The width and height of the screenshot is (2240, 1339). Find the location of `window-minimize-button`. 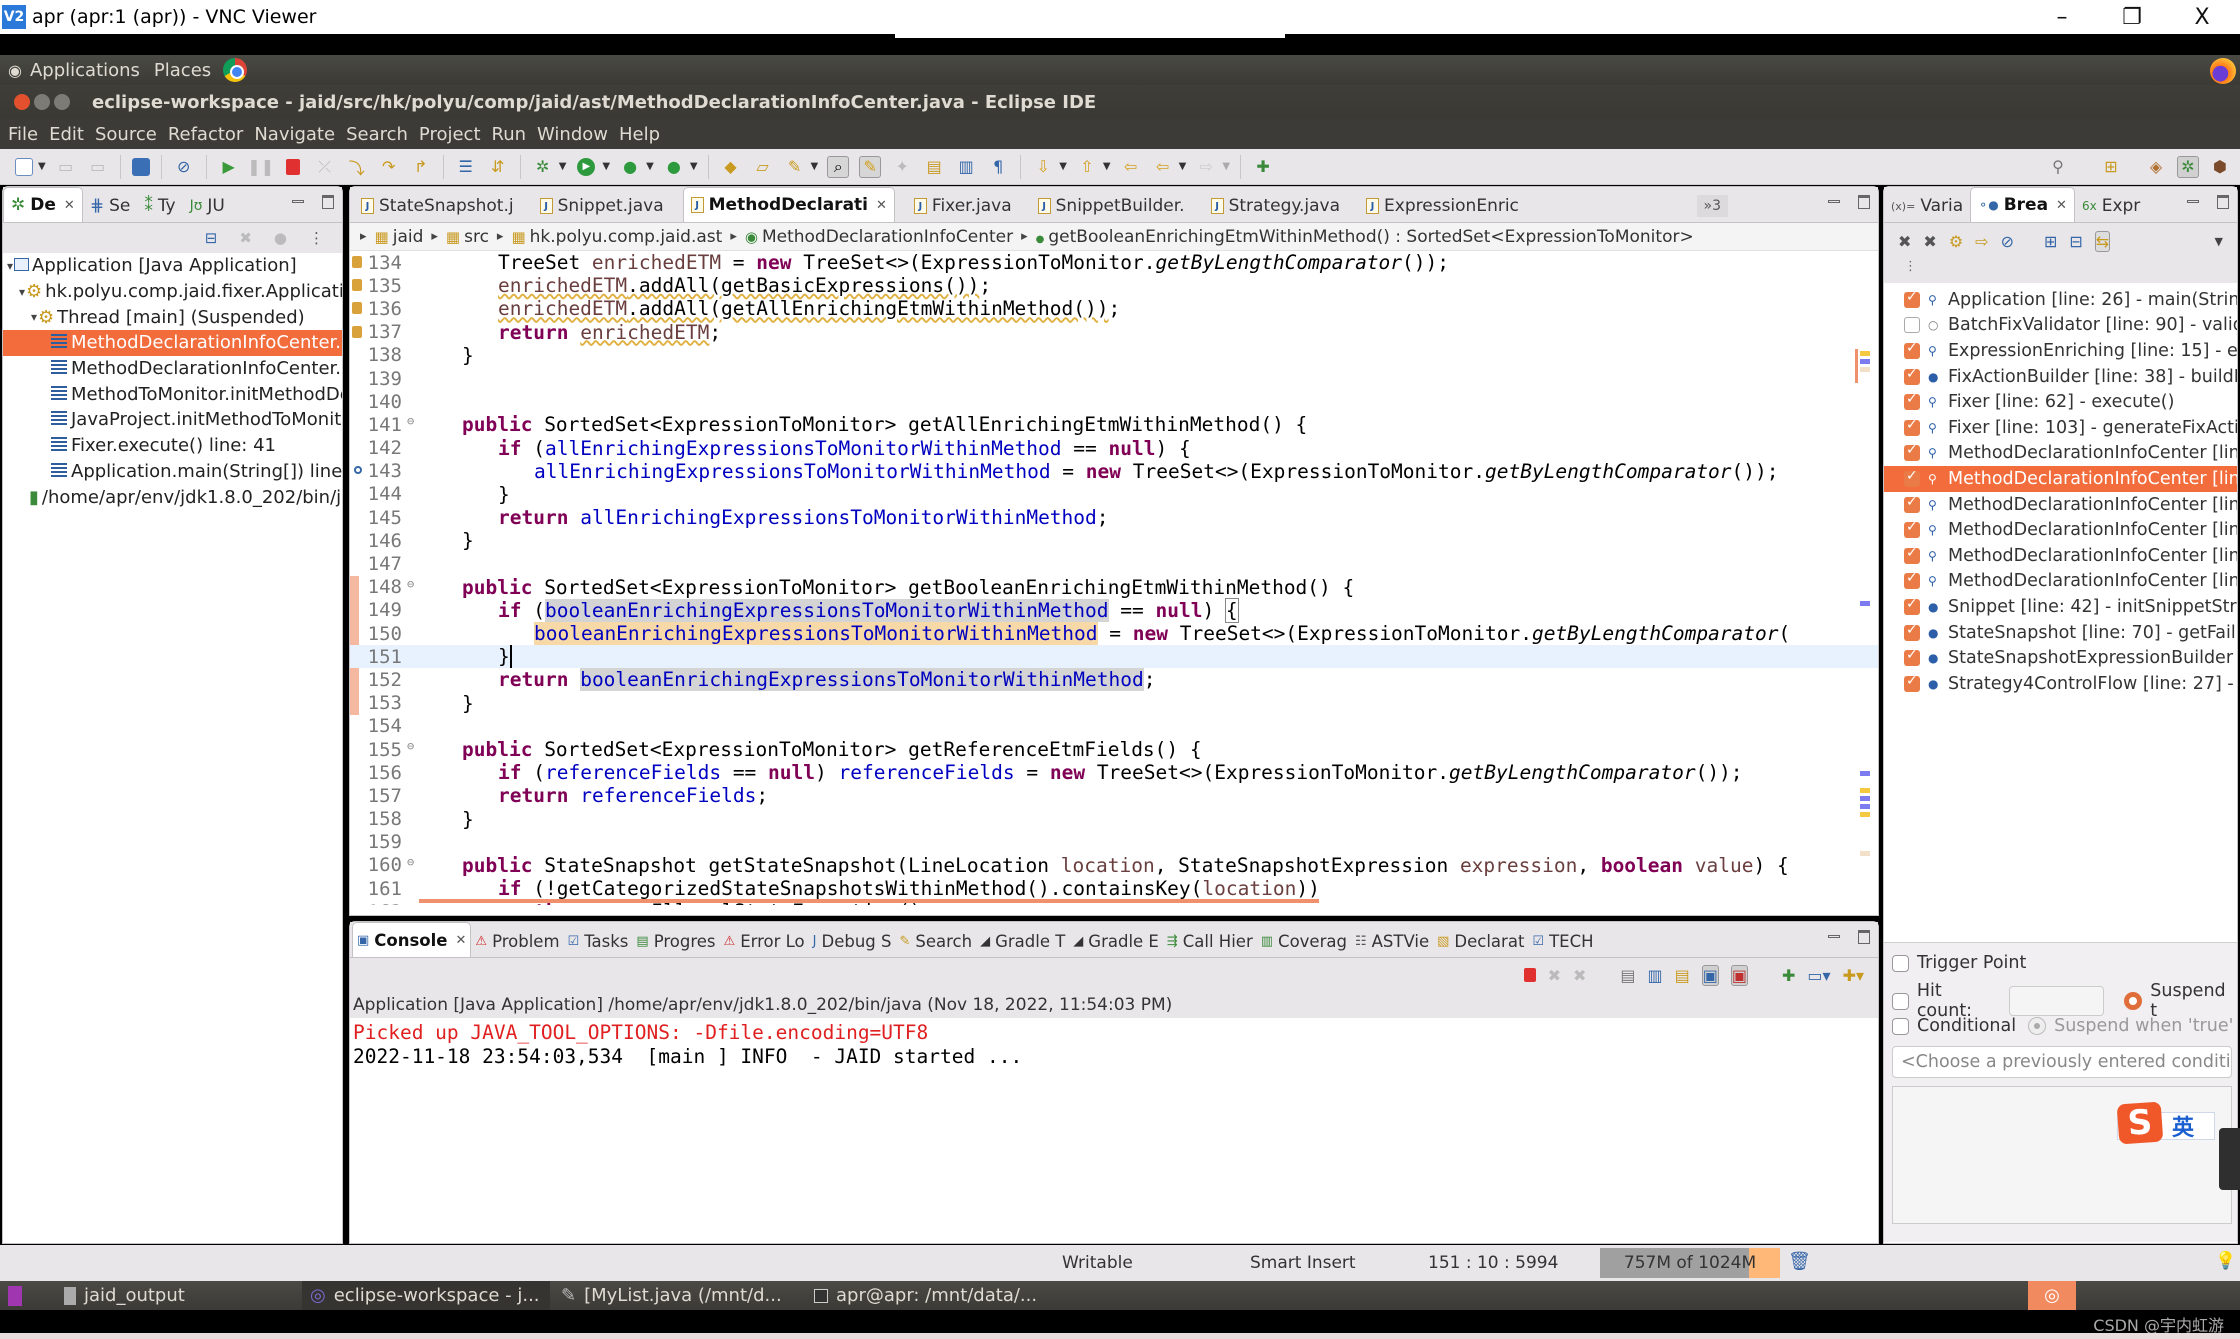

window-minimize-button is located at coordinates (42, 102).